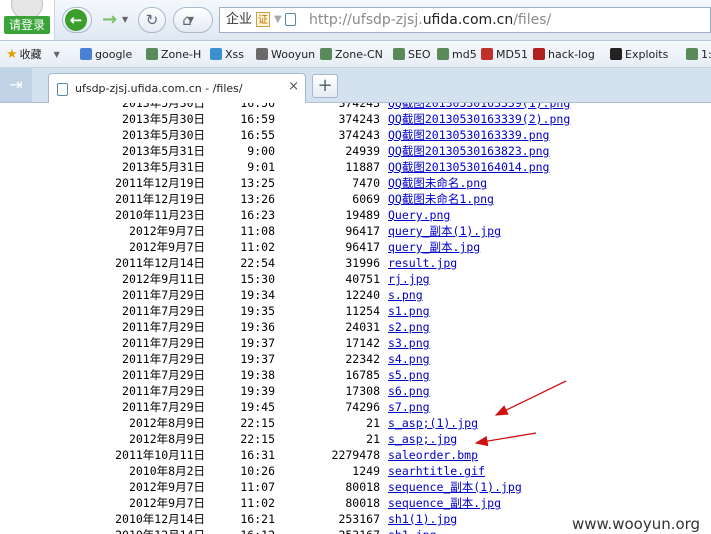 Image resolution: width=711 pixels, height=534 pixels. Describe the element at coordinates (366, 183) in the screenshot. I see `file-size: 7470` at that location.